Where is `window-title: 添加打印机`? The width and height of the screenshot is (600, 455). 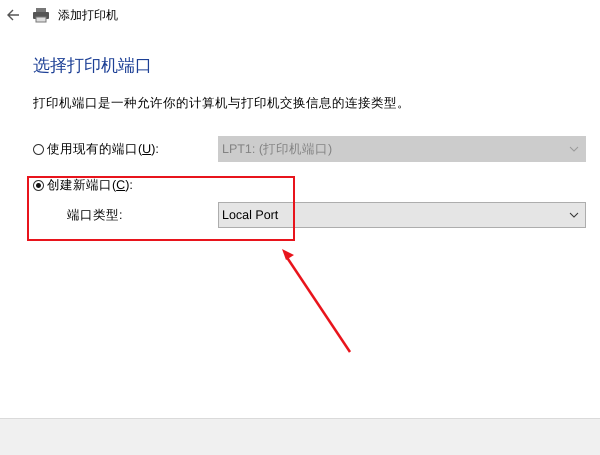 window-title: 添加打印机 is located at coordinates (88, 15).